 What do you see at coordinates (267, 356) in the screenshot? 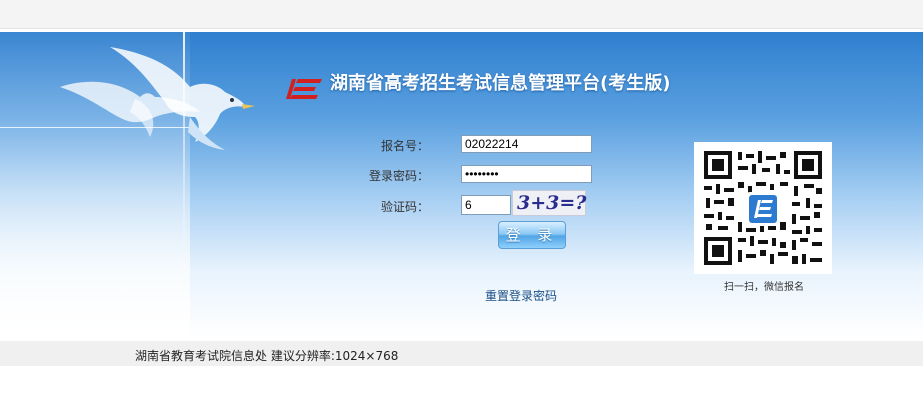
I see `footer-text: 湖南省教育考试院信息处 建议分辨率:1024×768` at bounding box center [267, 356].